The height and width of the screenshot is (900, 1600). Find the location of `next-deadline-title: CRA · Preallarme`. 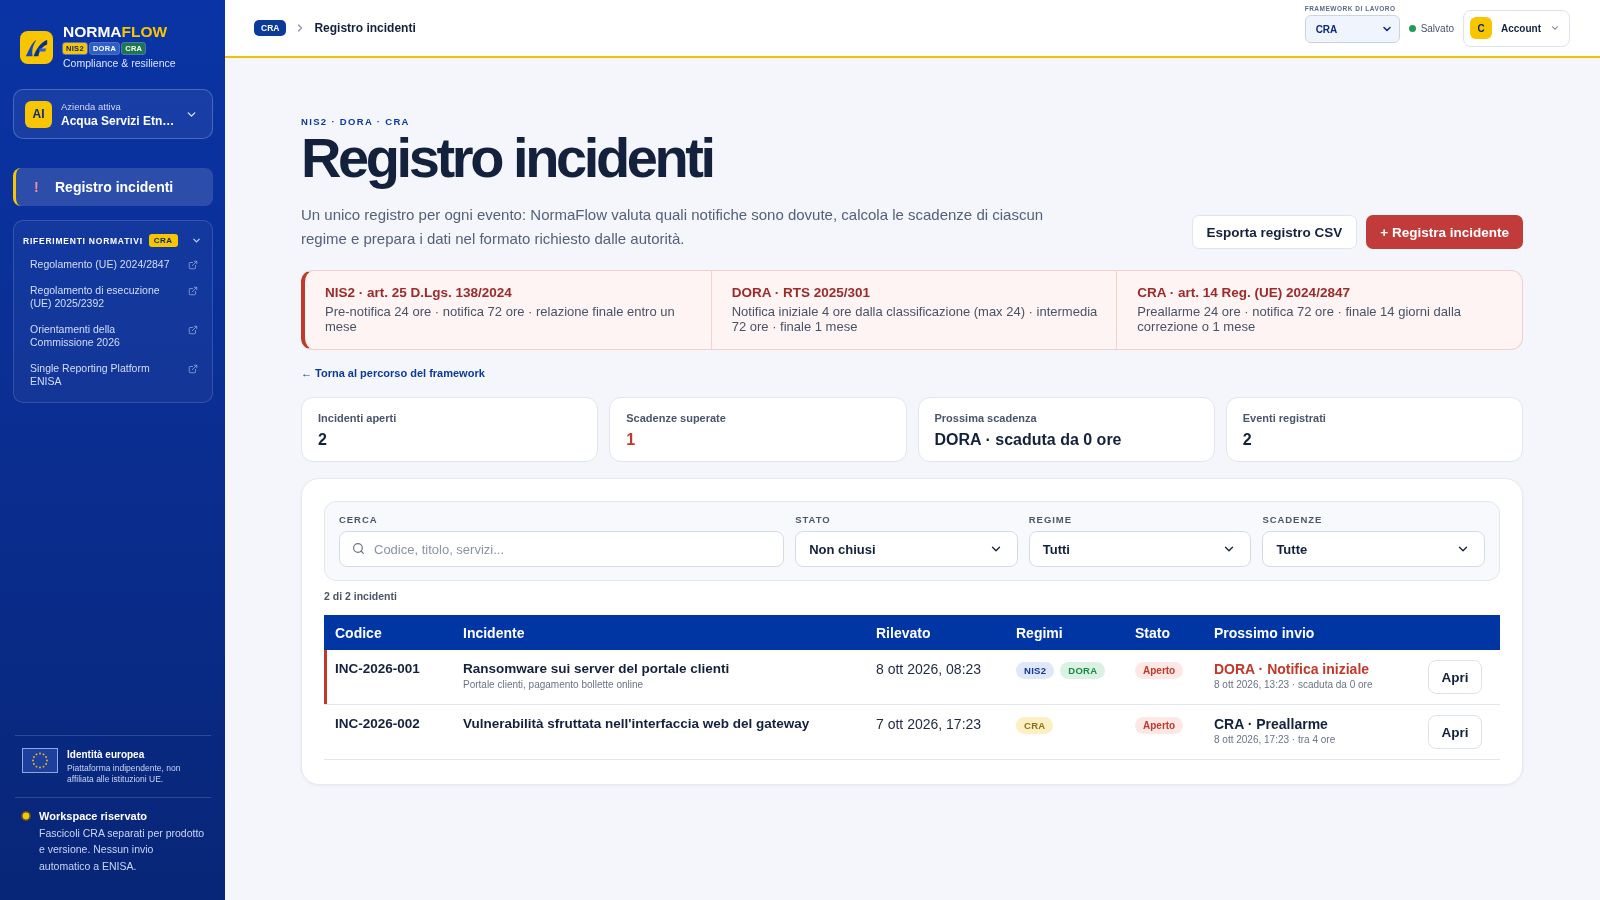

next-deadline-title: CRA · Preallarme is located at coordinates (1271, 724).